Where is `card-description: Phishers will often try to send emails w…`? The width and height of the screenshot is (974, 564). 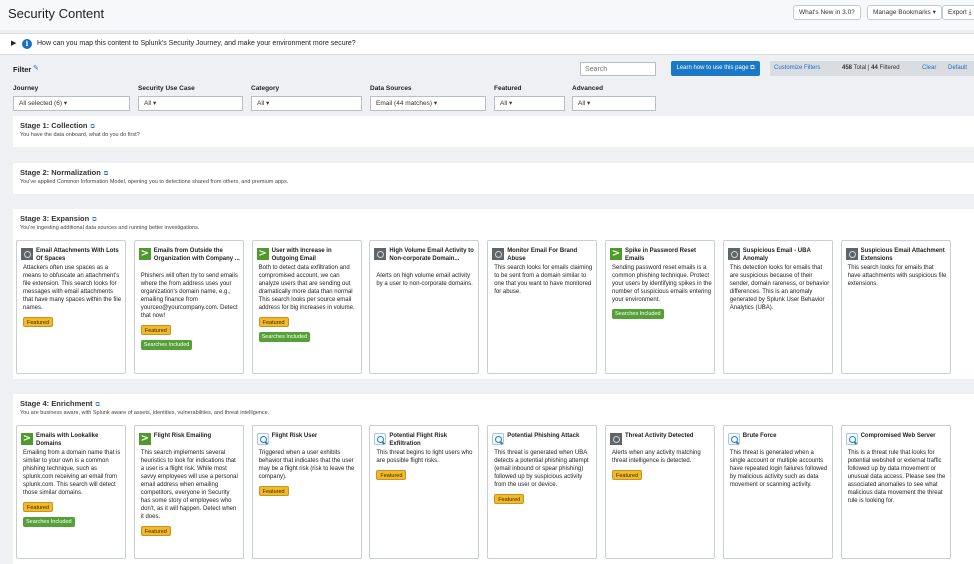
card-description: Phishers will often try to send emails w… is located at coordinates (189, 296).